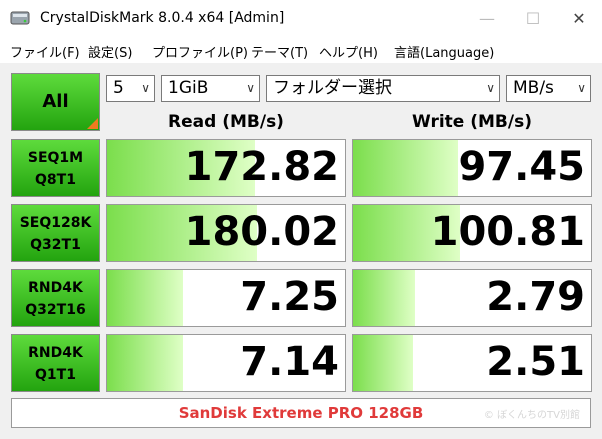  Describe the element at coordinates (472, 363) in the screenshot. I see `write-result-cell: 2.51` at that location.